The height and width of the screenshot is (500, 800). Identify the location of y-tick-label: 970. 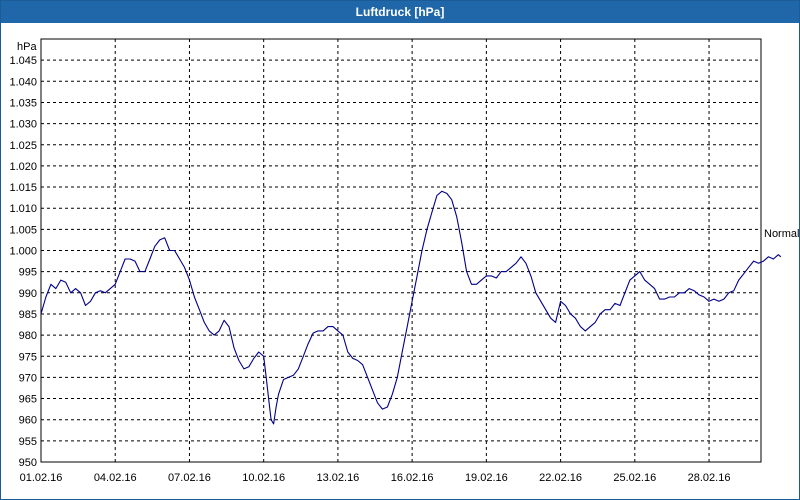
(28, 378).